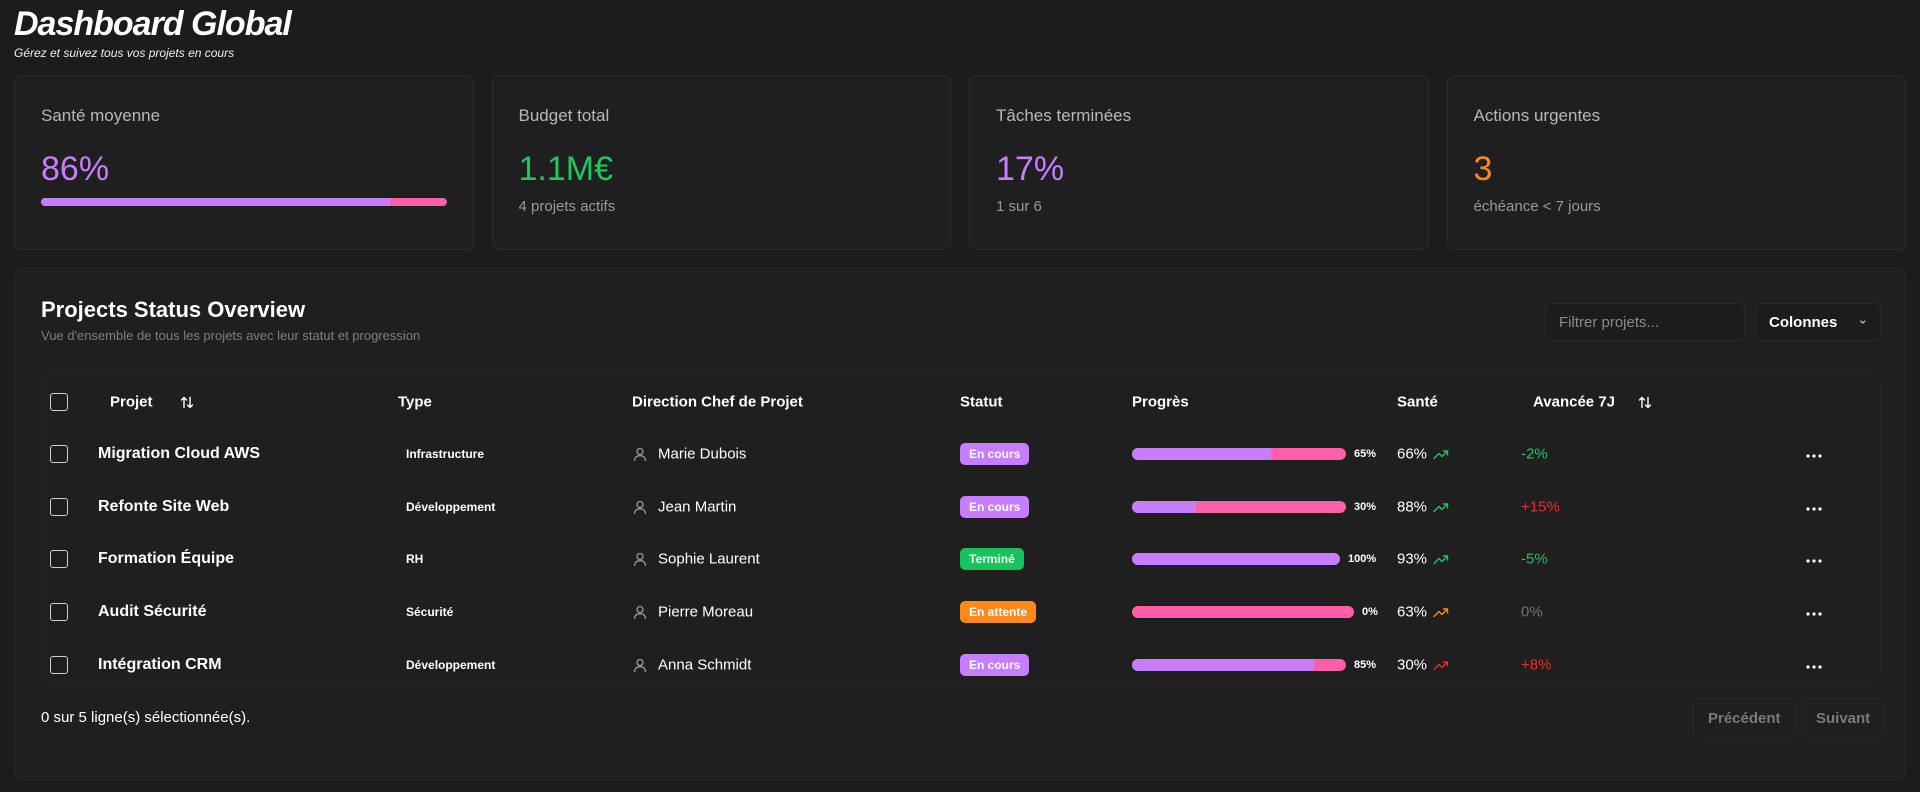 The image size is (1920, 792). What do you see at coordinates (59, 402) in the screenshot?
I see `select-all-checkbox` at bounding box center [59, 402].